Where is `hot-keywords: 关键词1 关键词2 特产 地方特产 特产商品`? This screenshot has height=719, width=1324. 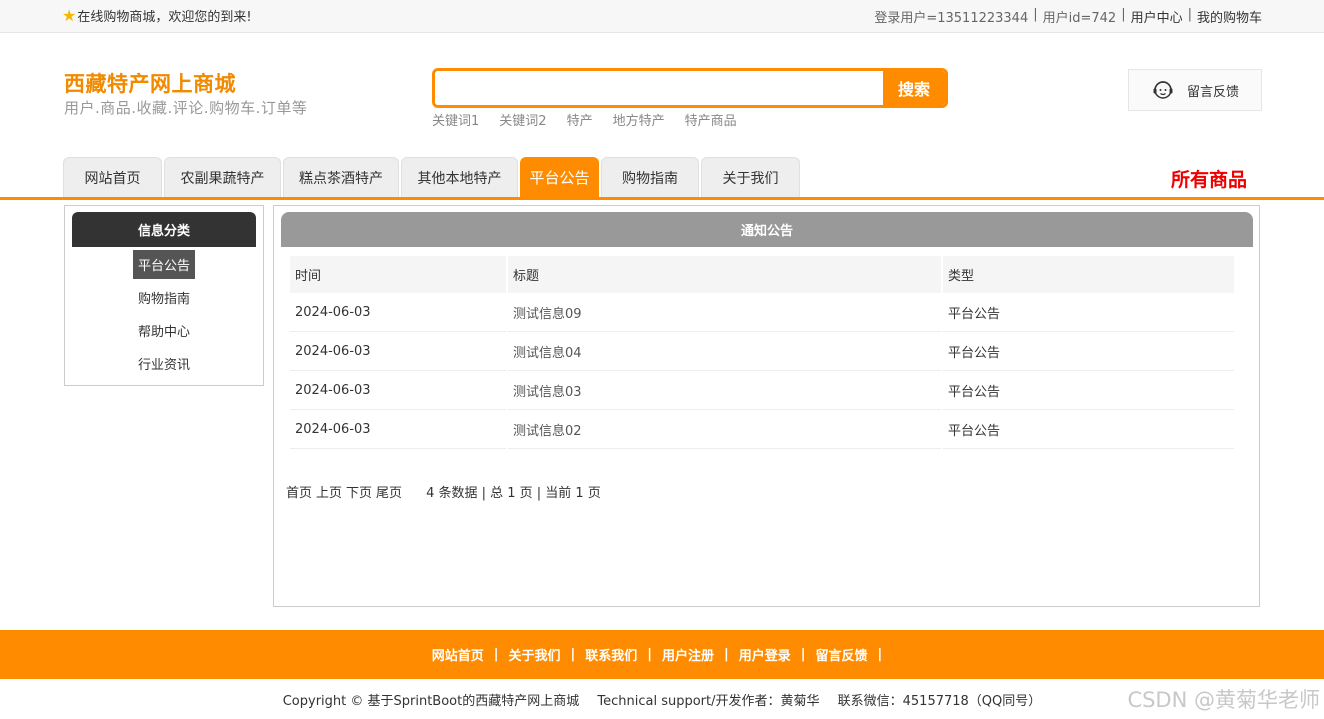
hot-keywords: 关键词1 关键词2 特产 地方特产 特产商品 is located at coordinates (584, 119).